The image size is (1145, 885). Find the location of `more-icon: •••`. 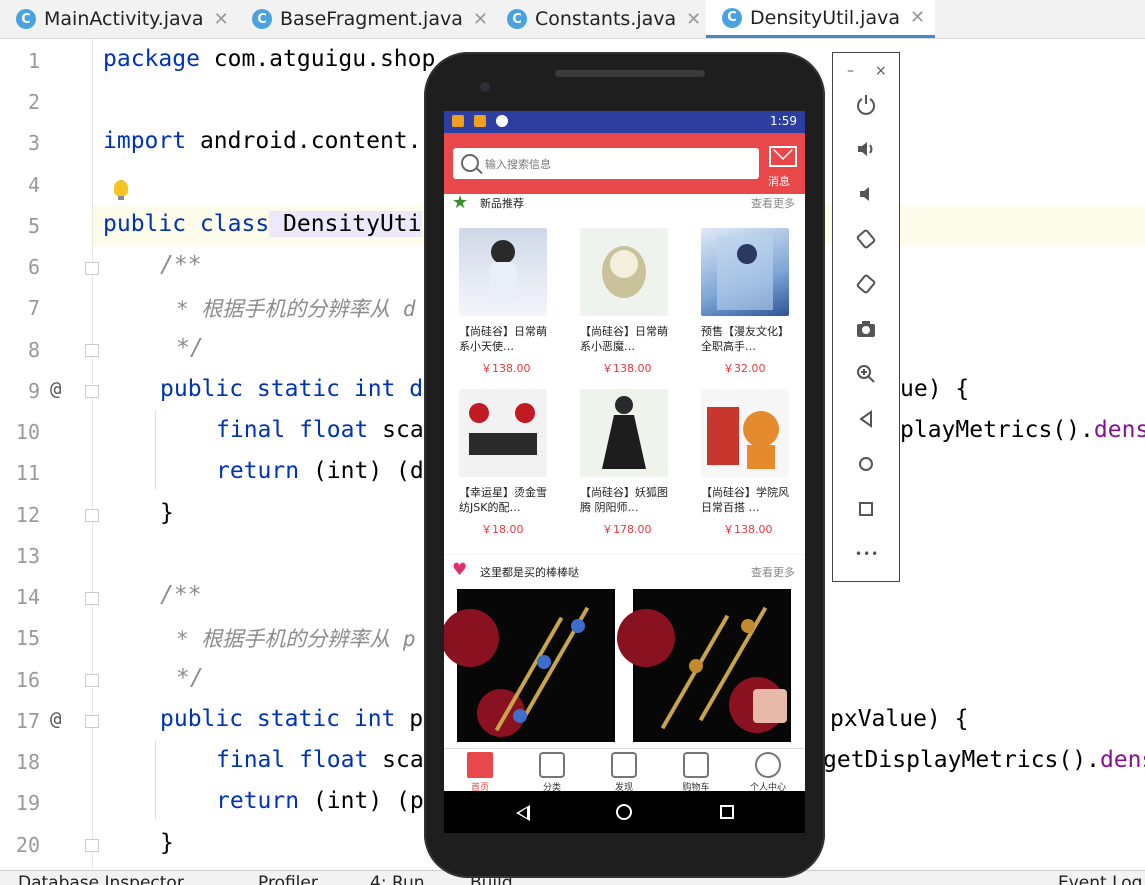

more-icon: ••• is located at coordinates (866, 554).